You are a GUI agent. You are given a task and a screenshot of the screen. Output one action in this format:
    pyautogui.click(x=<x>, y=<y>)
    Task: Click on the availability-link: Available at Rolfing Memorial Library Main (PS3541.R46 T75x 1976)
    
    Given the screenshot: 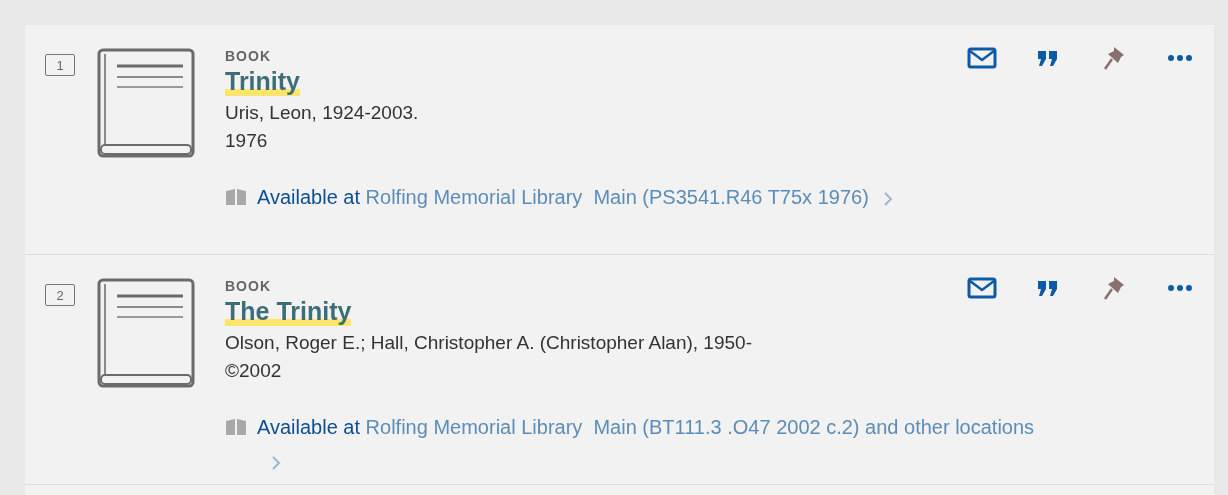 What is the action you would take?
    pyautogui.click(x=563, y=197)
    